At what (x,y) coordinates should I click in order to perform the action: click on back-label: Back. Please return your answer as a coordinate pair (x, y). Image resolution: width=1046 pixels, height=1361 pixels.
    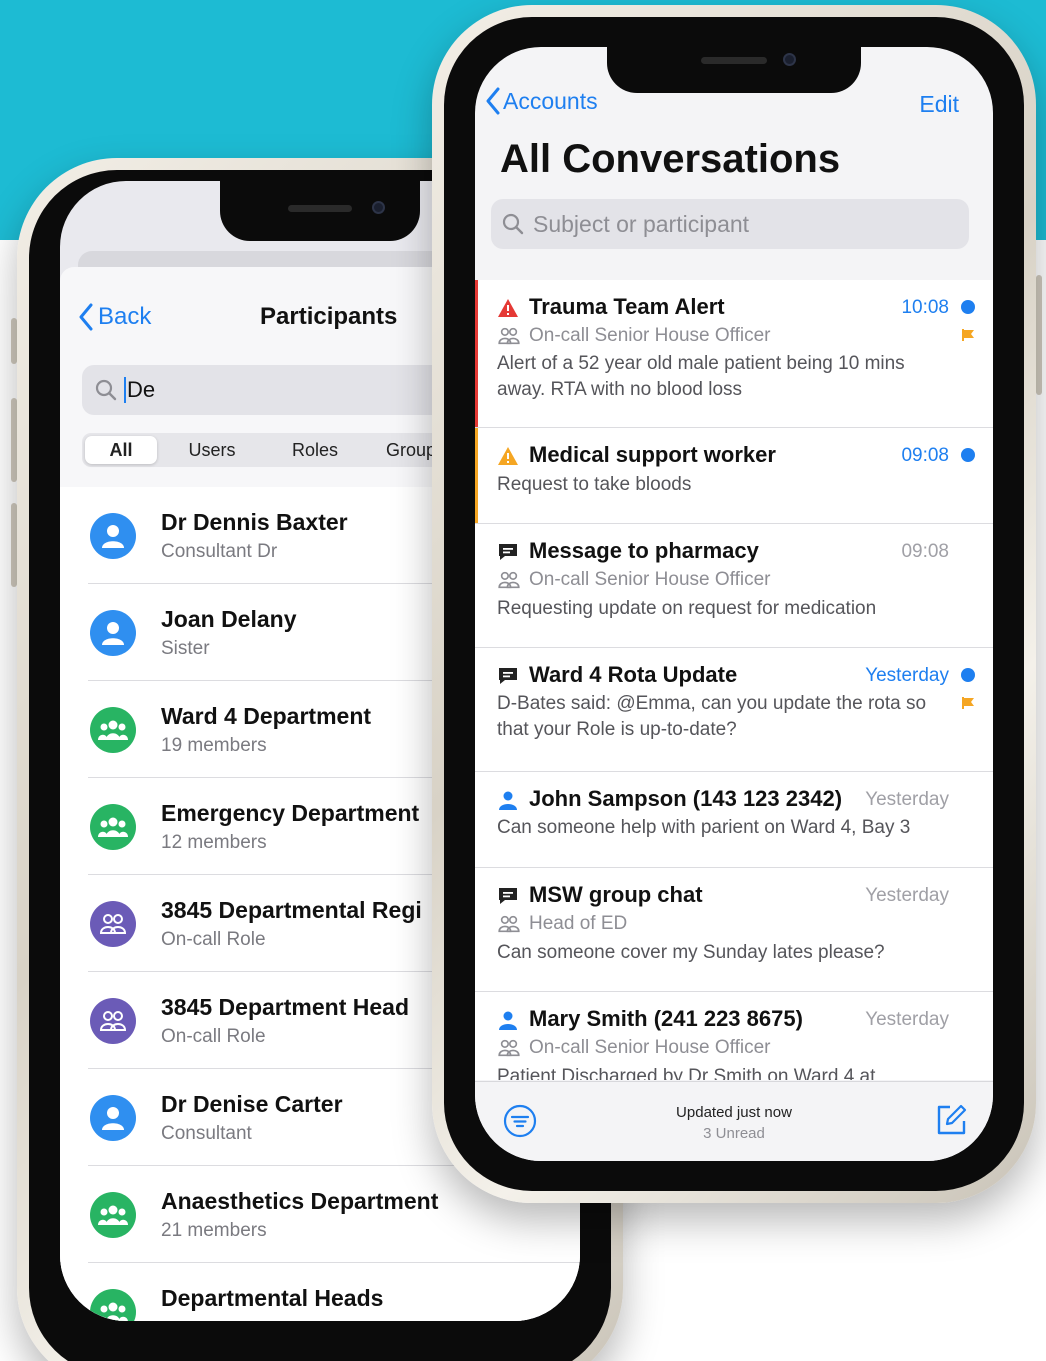
    Looking at the image, I should click on (125, 316).